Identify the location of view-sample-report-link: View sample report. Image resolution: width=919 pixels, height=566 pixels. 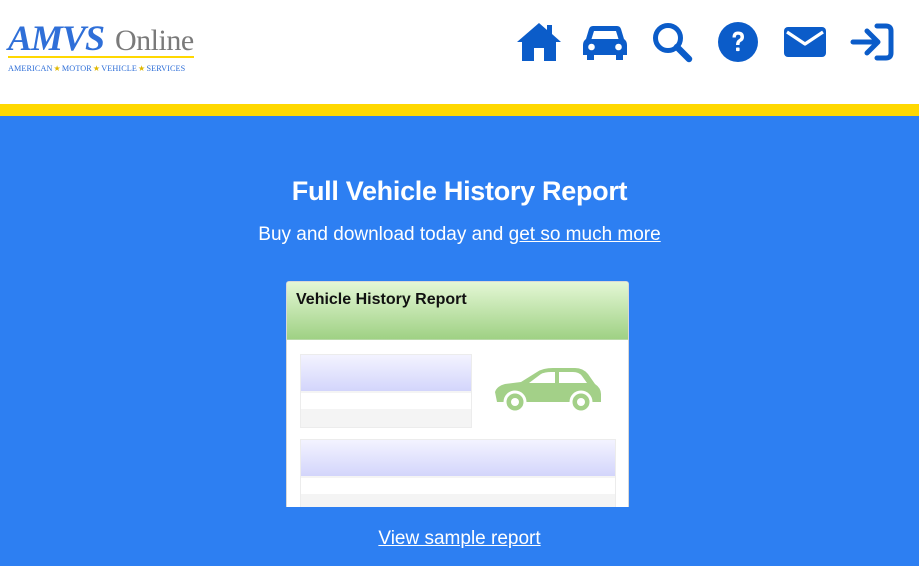
(459, 538).